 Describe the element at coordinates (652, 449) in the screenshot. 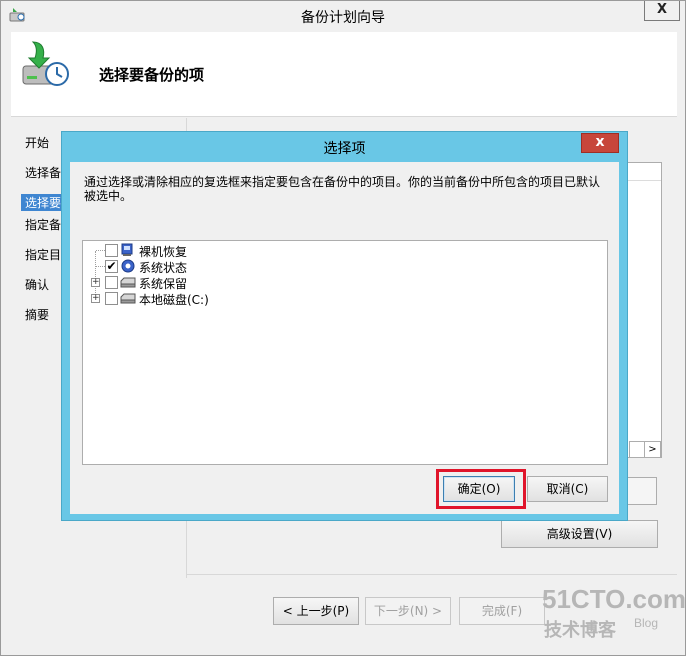

I see `scroll-right-icon: >` at that location.